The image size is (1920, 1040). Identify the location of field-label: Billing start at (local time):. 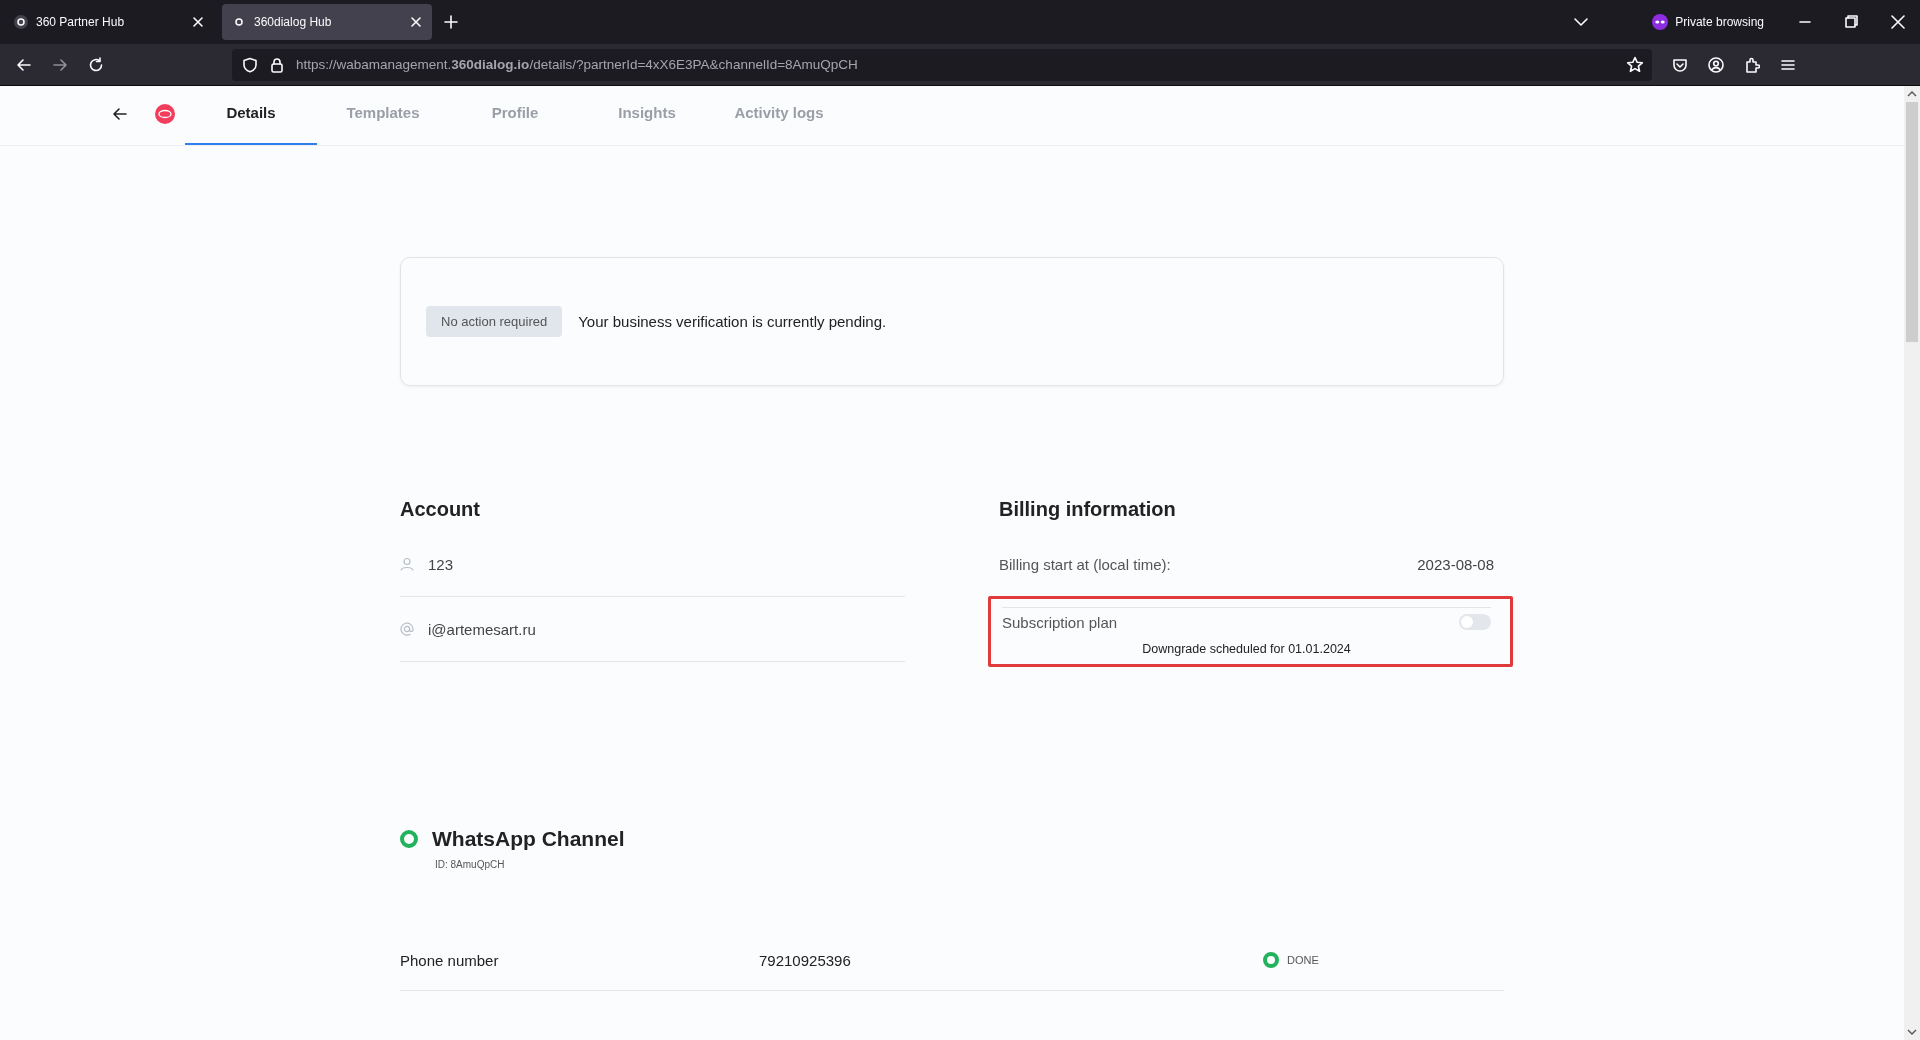
(1085, 564).